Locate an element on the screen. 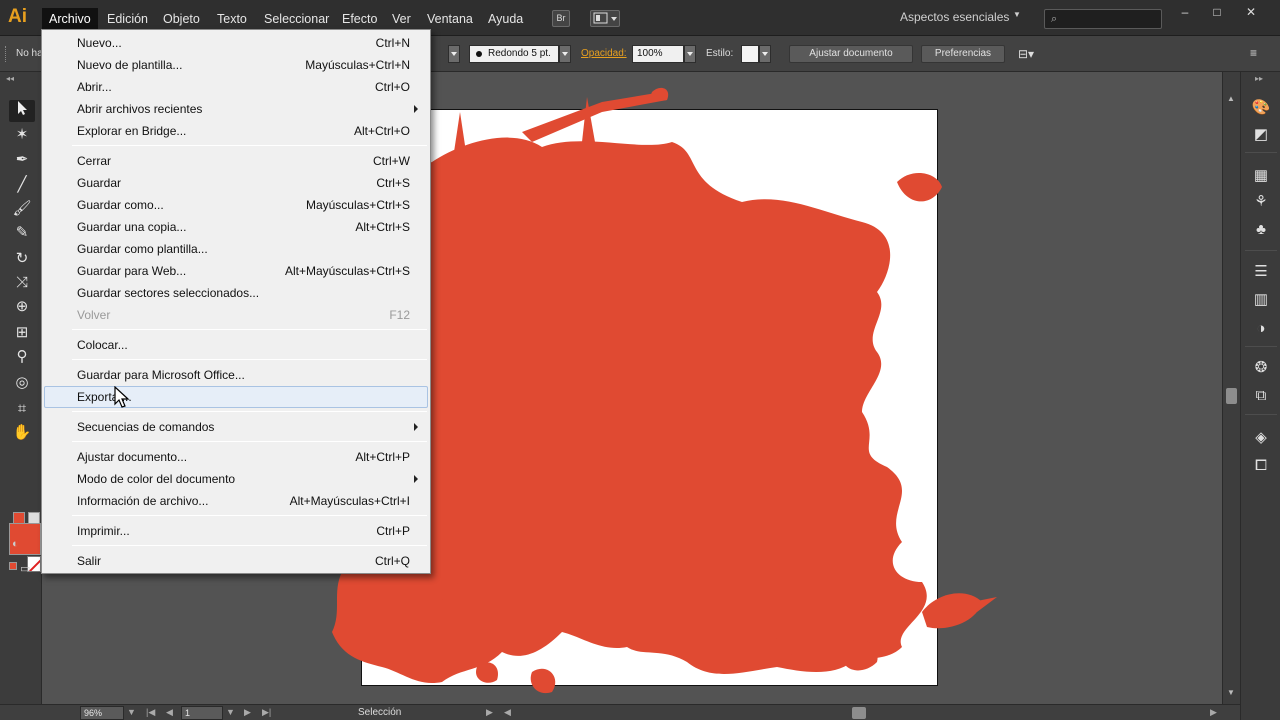 The image size is (1280, 720). menu-ayuda: Ayuda is located at coordinates (505, 19).